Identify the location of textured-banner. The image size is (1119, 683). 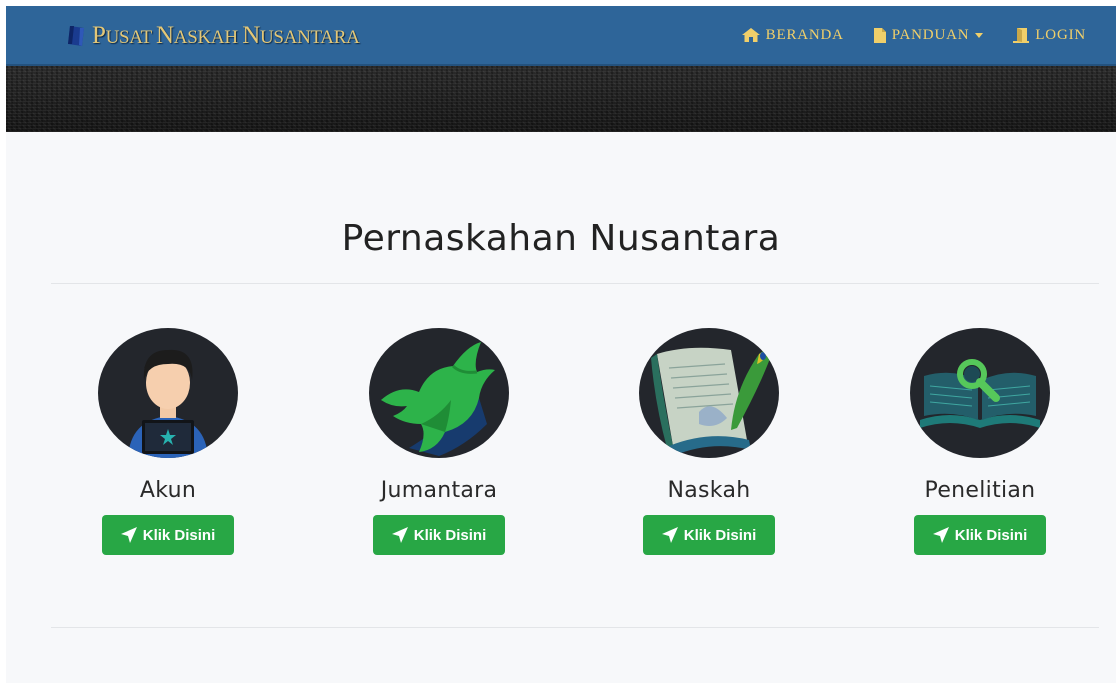
(561, 99).